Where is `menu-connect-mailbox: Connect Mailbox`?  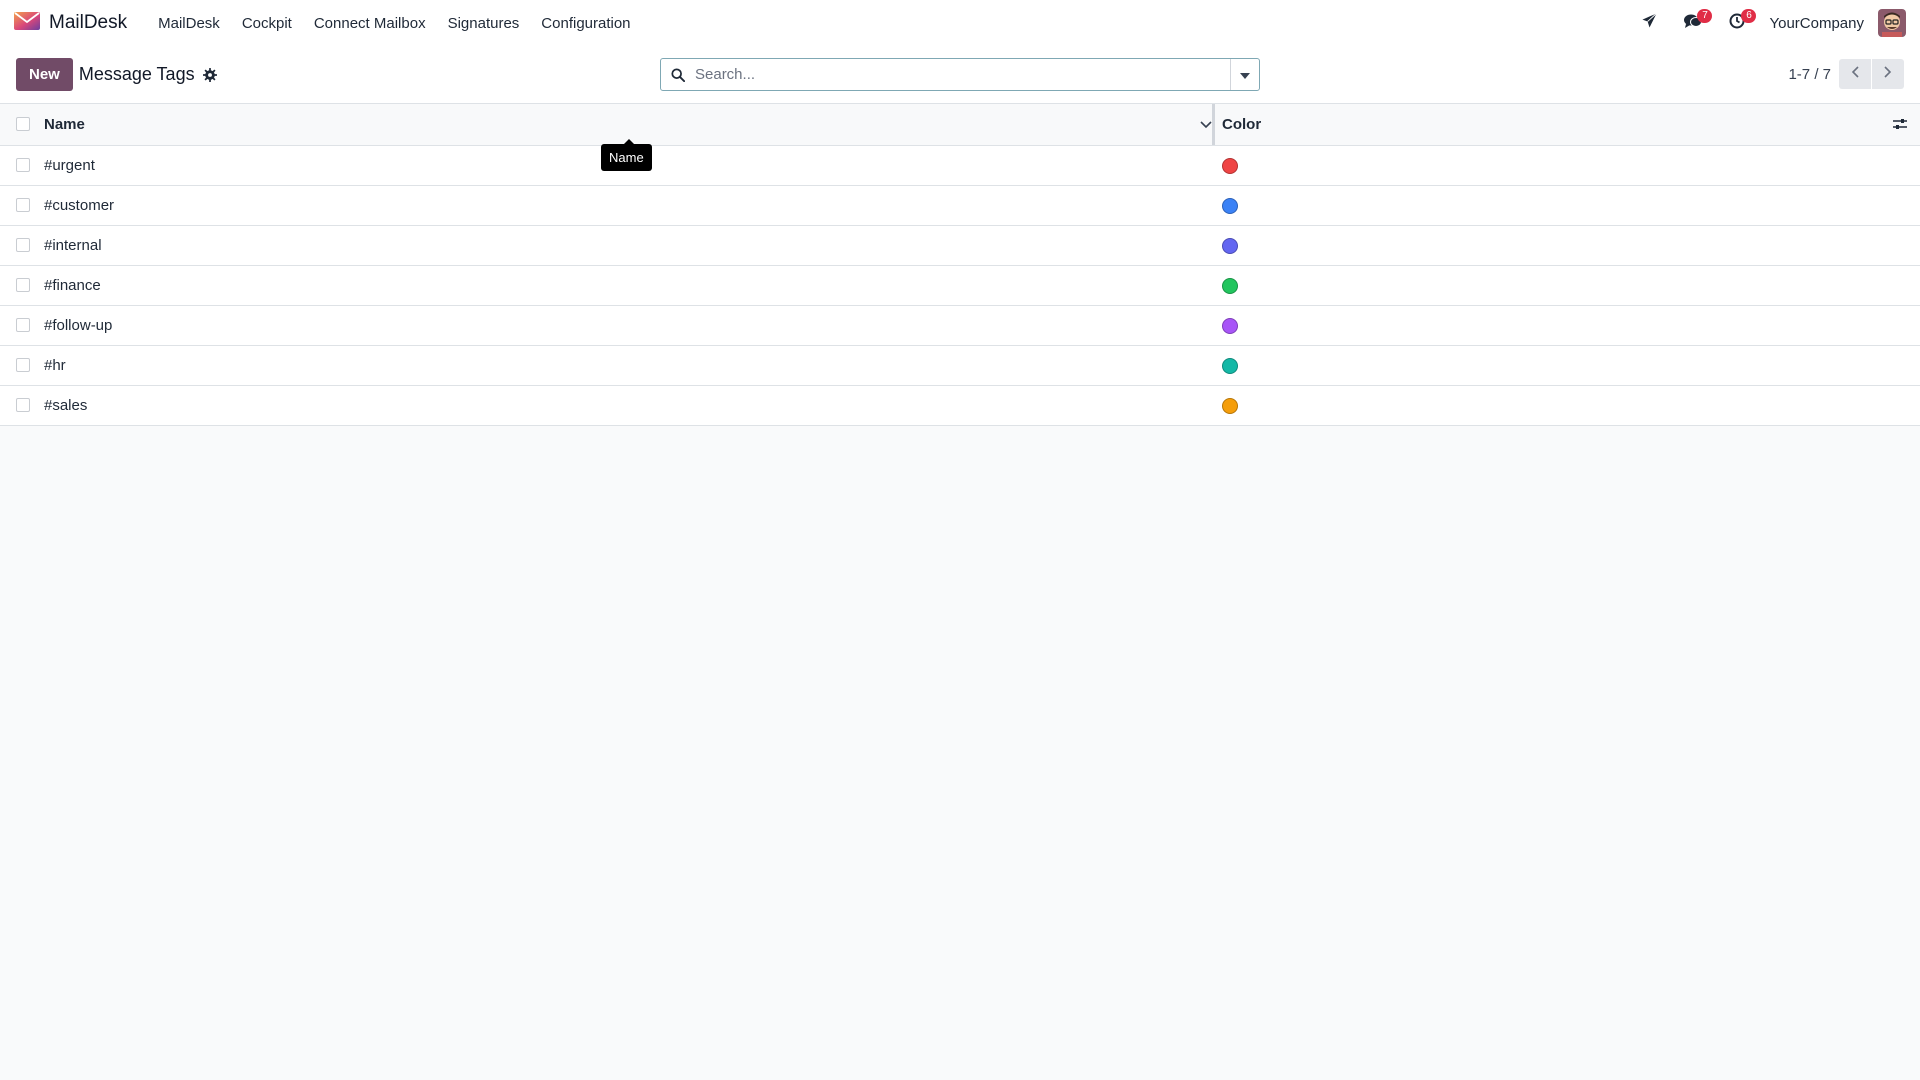
menu-connect-mailbox: Connect Mailbox is located at coordinates (370, 23).